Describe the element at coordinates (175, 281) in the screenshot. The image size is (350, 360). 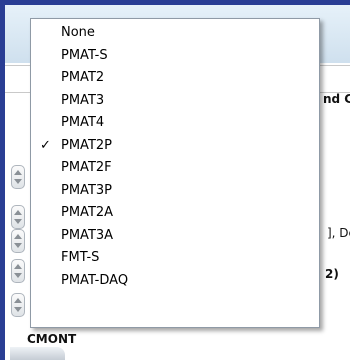
I see `menu-item-pmat-daq: PMAT-DAQ` at that location.